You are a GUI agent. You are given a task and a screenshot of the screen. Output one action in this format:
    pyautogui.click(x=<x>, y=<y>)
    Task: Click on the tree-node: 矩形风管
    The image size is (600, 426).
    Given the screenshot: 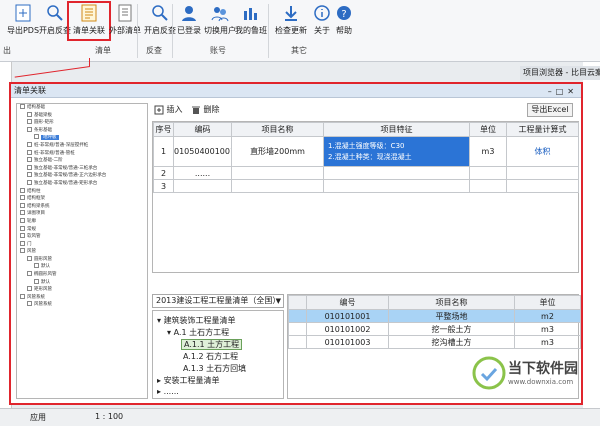 What is the action you would take?
    pyautogui.click(x=82, y=290)
    